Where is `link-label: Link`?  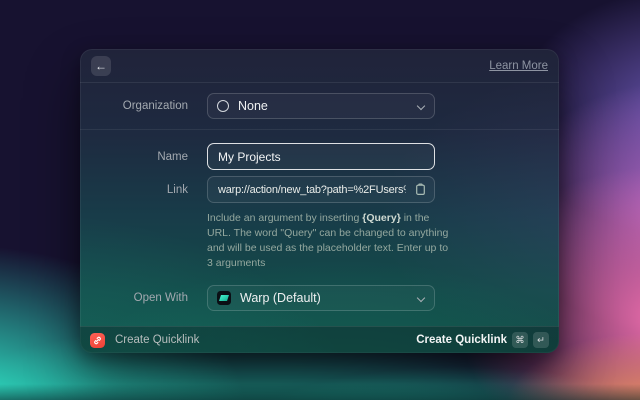 link-label: Link is located at coordinates (177, 189).